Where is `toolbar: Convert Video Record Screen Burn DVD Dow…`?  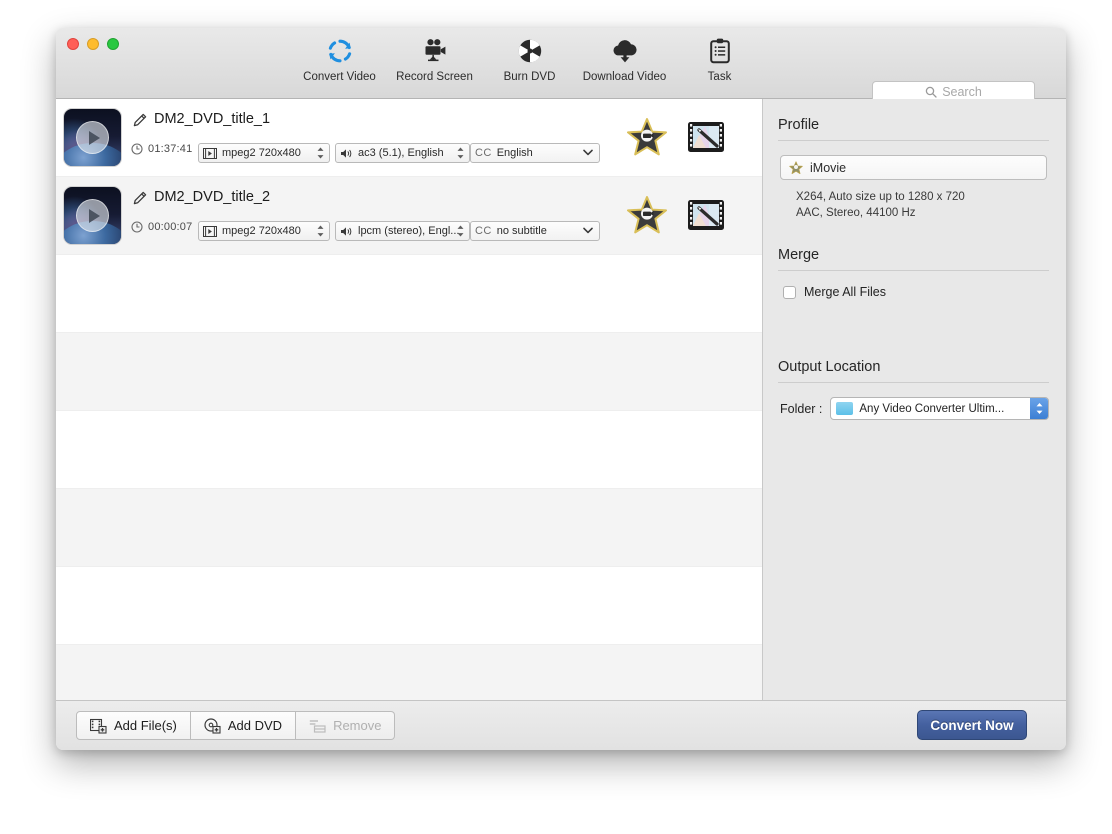
toolbar: Convert Video Record Screen Burn DVD Dow… is located at coordinates (561, 65).